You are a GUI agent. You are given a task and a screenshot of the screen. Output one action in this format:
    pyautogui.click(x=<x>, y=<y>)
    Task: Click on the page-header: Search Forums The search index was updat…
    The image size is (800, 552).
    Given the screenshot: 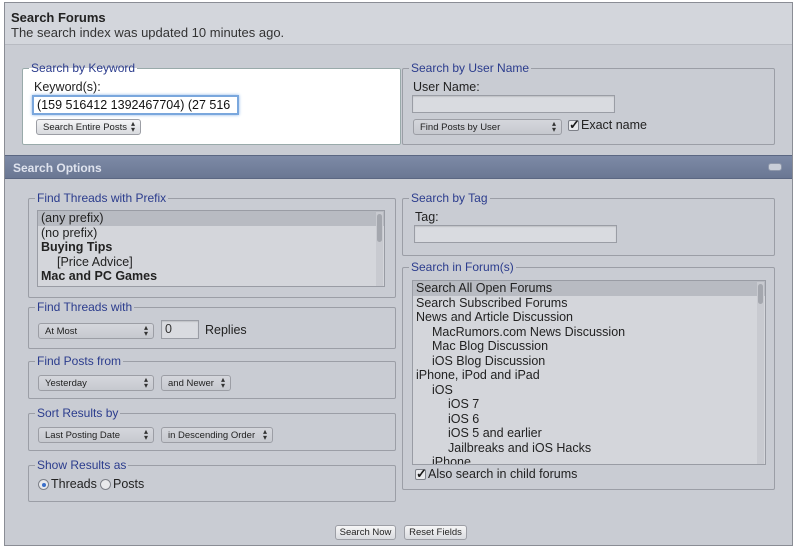 What is the action you would take?
    pyautogui.click(x=398, y=24)
    